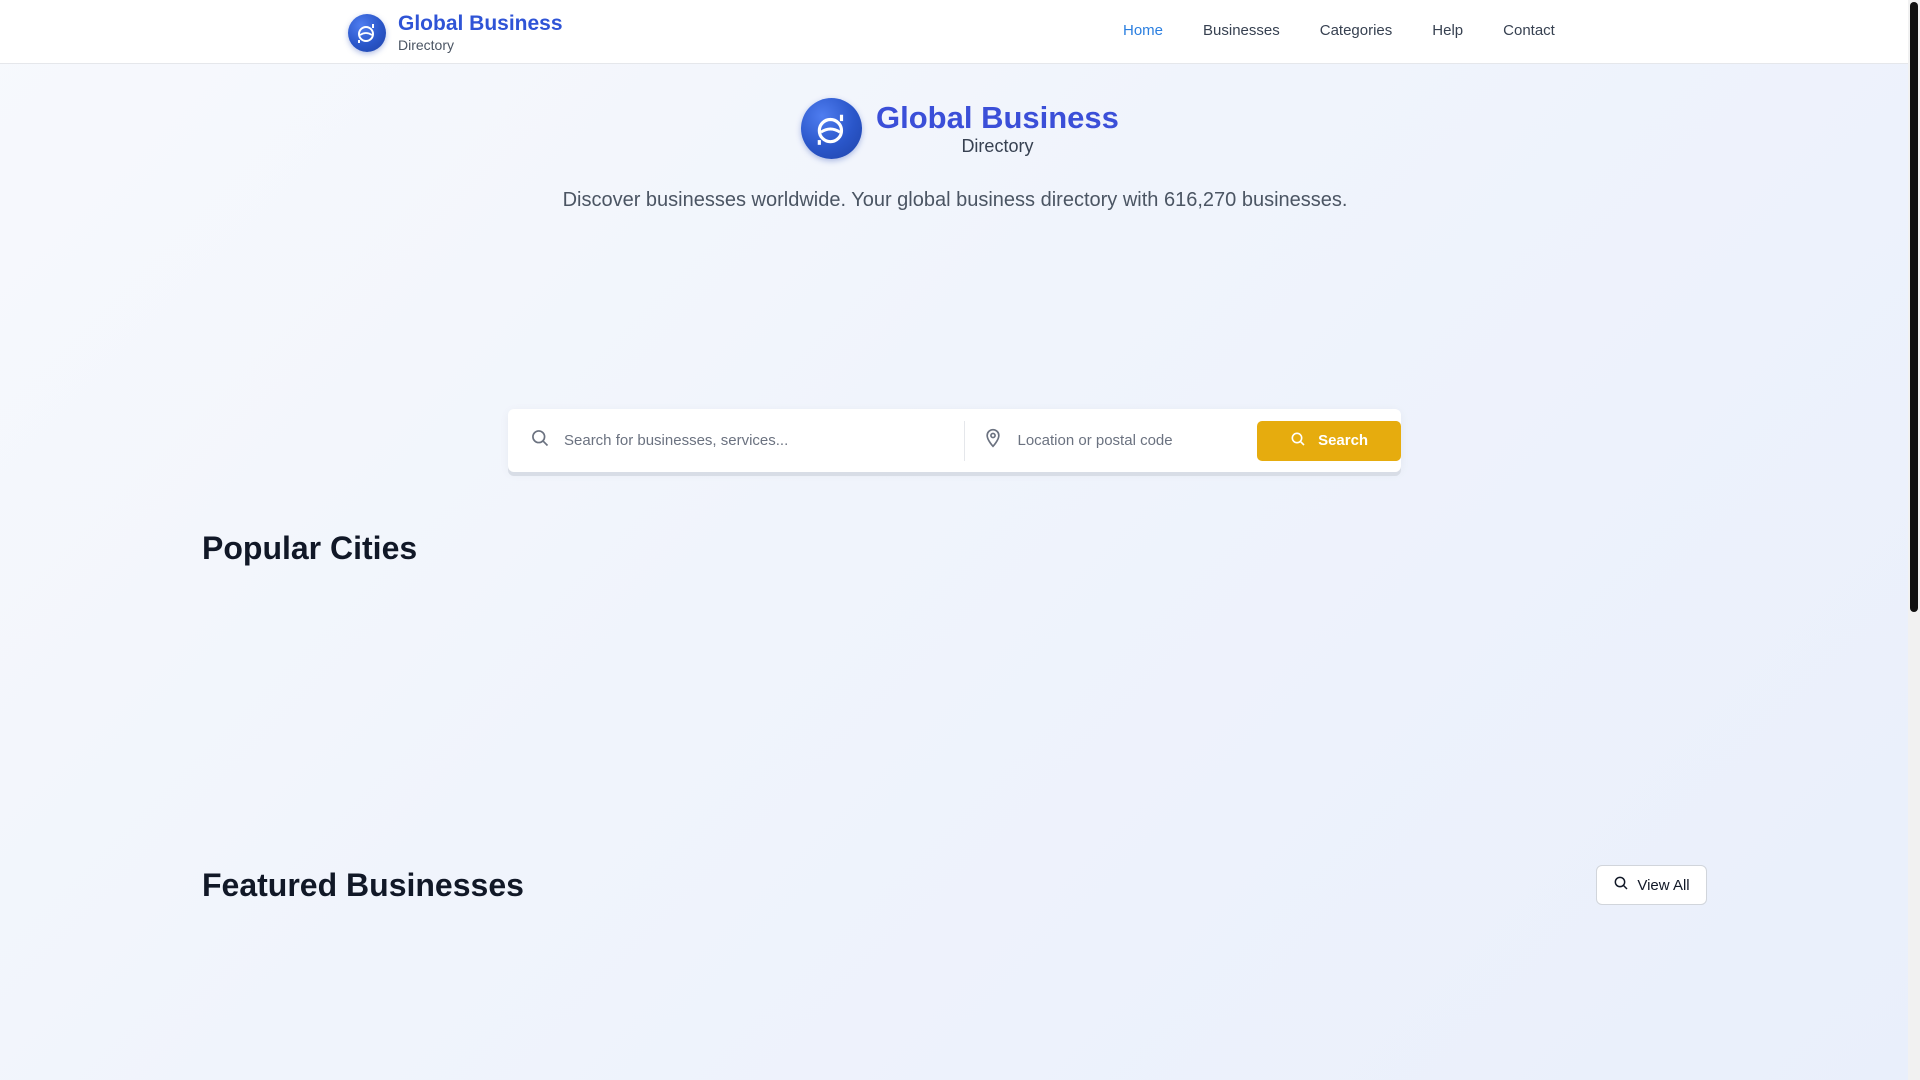 This screenshot has width=1920, height=1080. I want to click on view-all-button: View All, so click(1651, 885).